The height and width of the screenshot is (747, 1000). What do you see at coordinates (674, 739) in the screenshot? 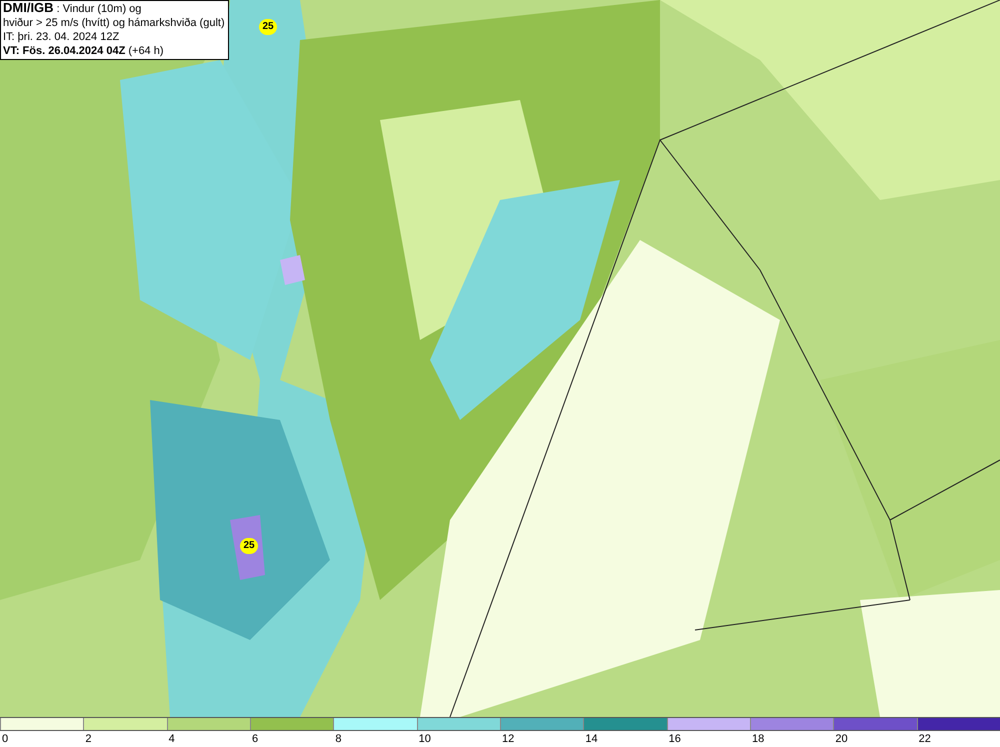
I see `legend-label: 16` at bounding box center [674, 739].